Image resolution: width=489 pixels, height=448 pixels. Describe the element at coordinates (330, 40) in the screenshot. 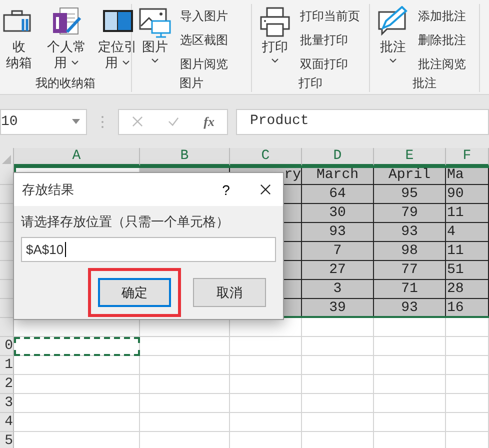

I see `ribbon-button: 批量打印` at that location.